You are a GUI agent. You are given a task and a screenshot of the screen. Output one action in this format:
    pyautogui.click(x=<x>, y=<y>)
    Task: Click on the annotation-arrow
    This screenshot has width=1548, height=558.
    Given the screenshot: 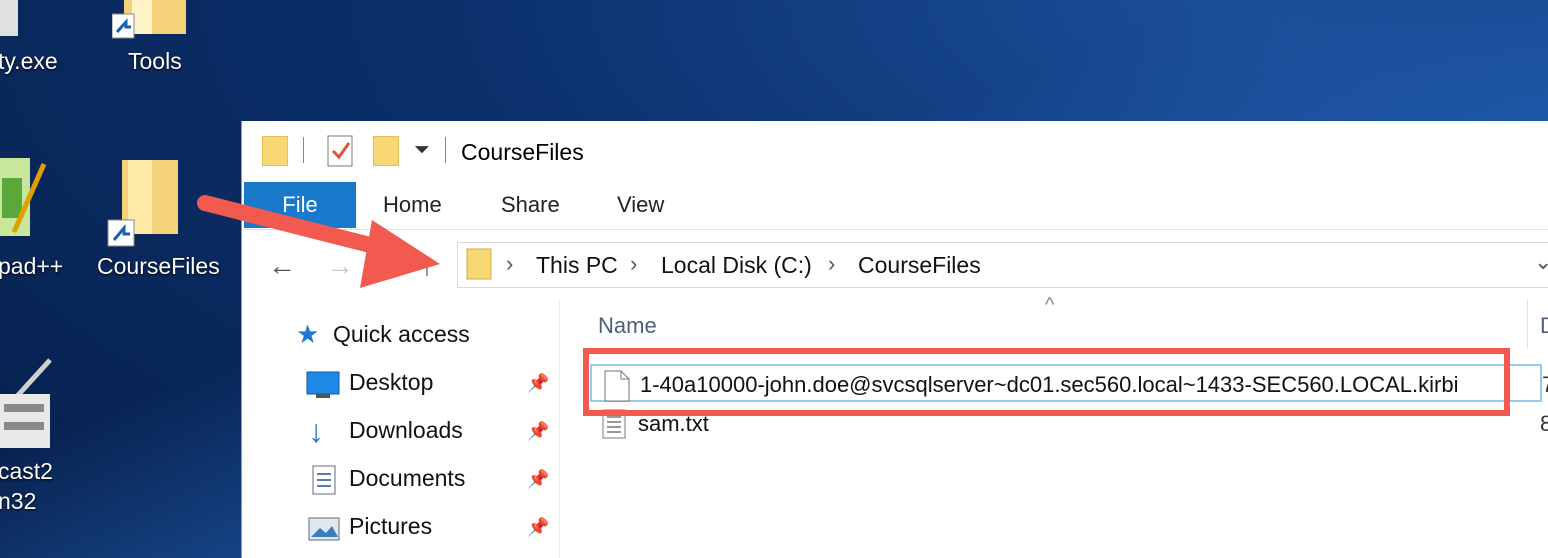 What is the action you would take?
    pyautogui.click(x=318, y=241)
    